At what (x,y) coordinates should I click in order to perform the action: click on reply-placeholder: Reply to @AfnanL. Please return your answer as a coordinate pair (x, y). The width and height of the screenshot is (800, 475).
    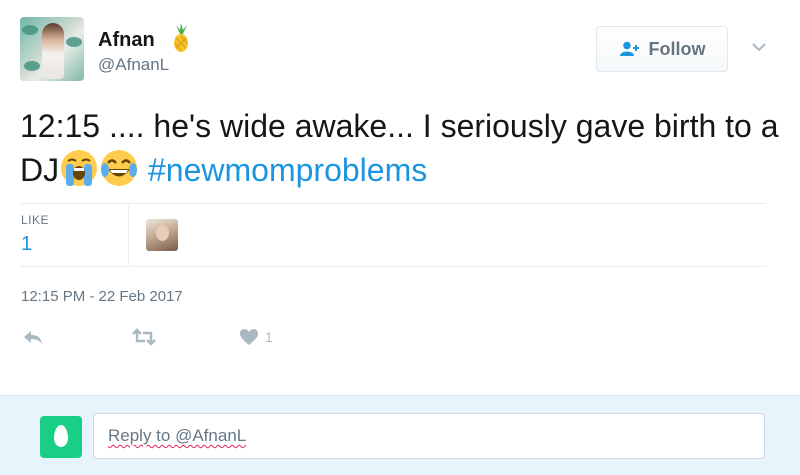
    Looking at the image, I should click on (177, 435).